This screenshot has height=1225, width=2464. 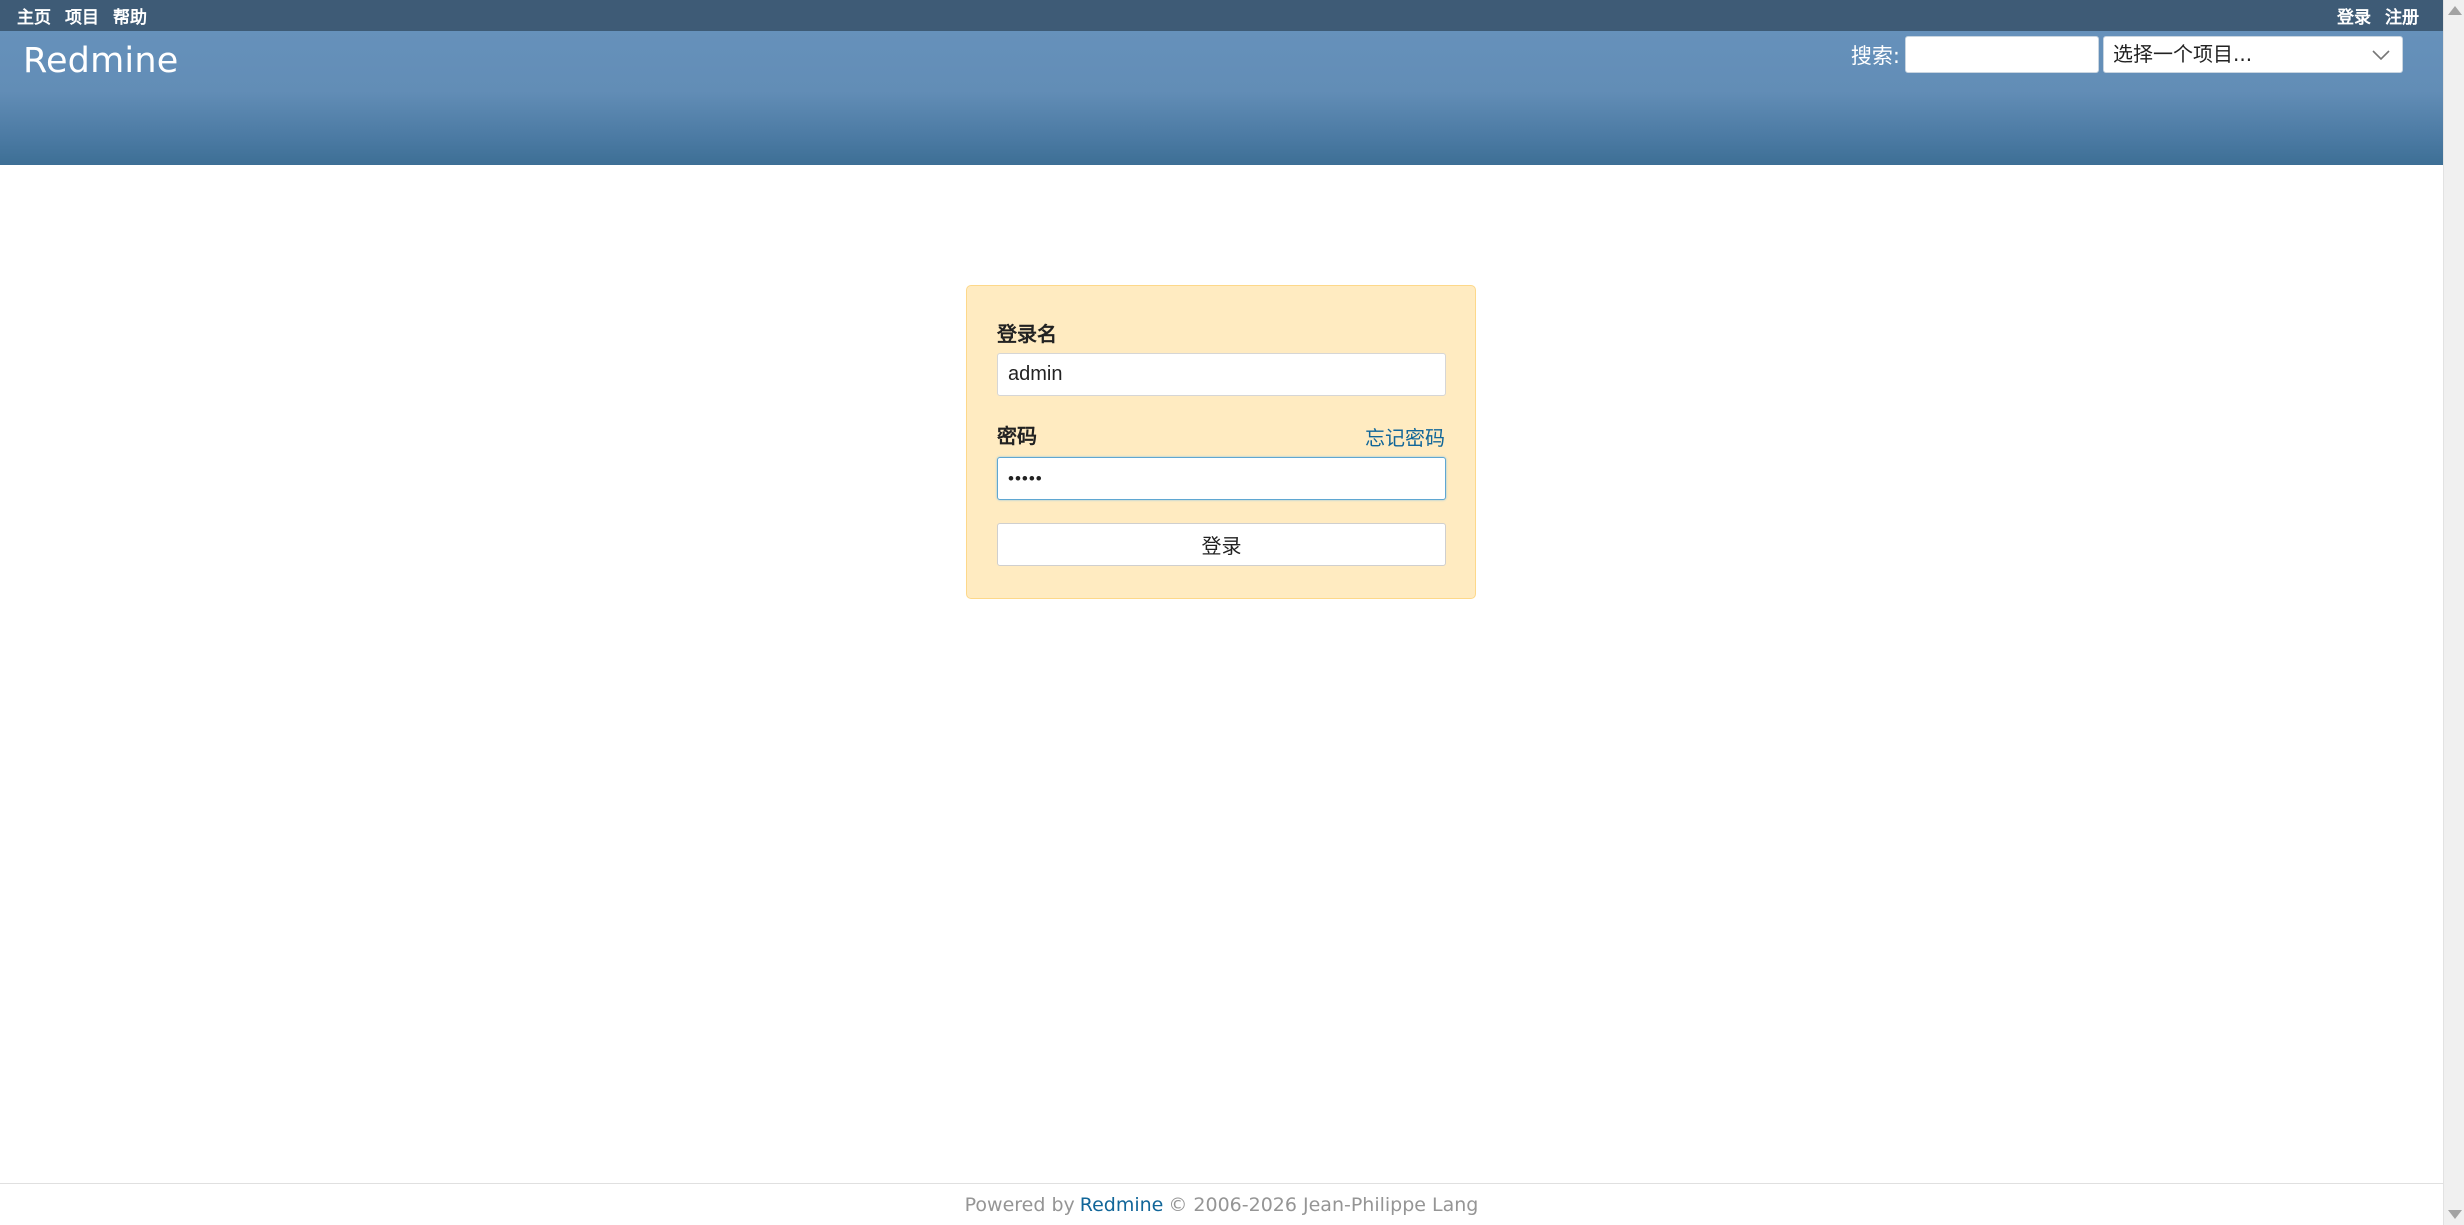 I want to click on scroll-up-arrow-icon, so click(x=2455, y=10).